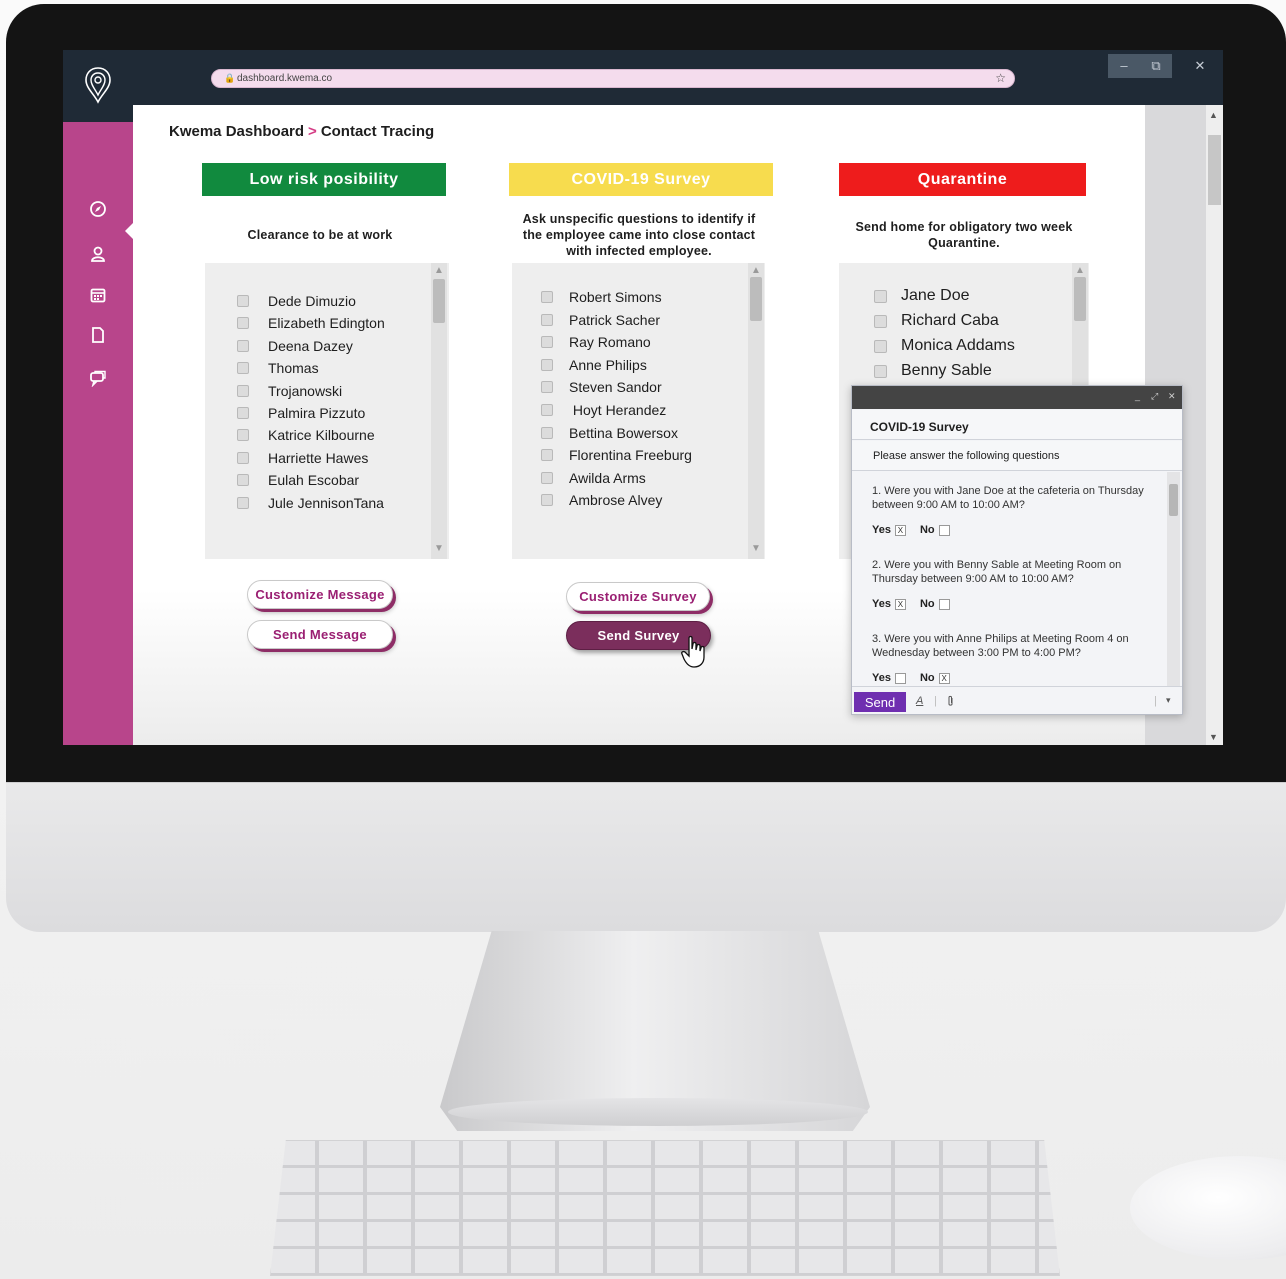  What do you see at coordinates (1173, 579) in the screenshot?
I see `popup-scrollbar` at bounding box center [1173, 579].